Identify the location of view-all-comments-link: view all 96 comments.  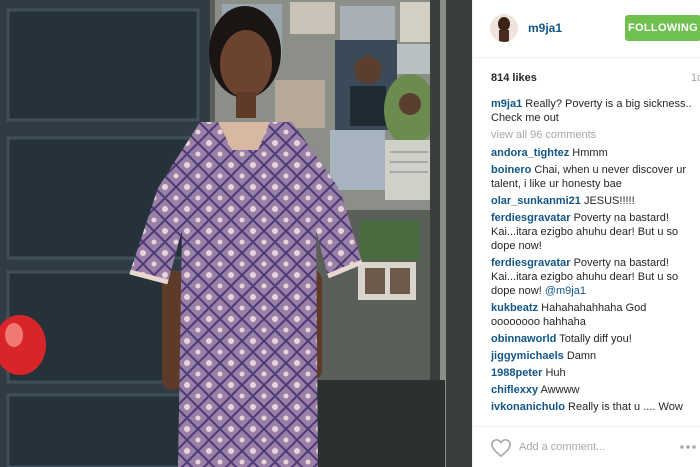
(594, 135).